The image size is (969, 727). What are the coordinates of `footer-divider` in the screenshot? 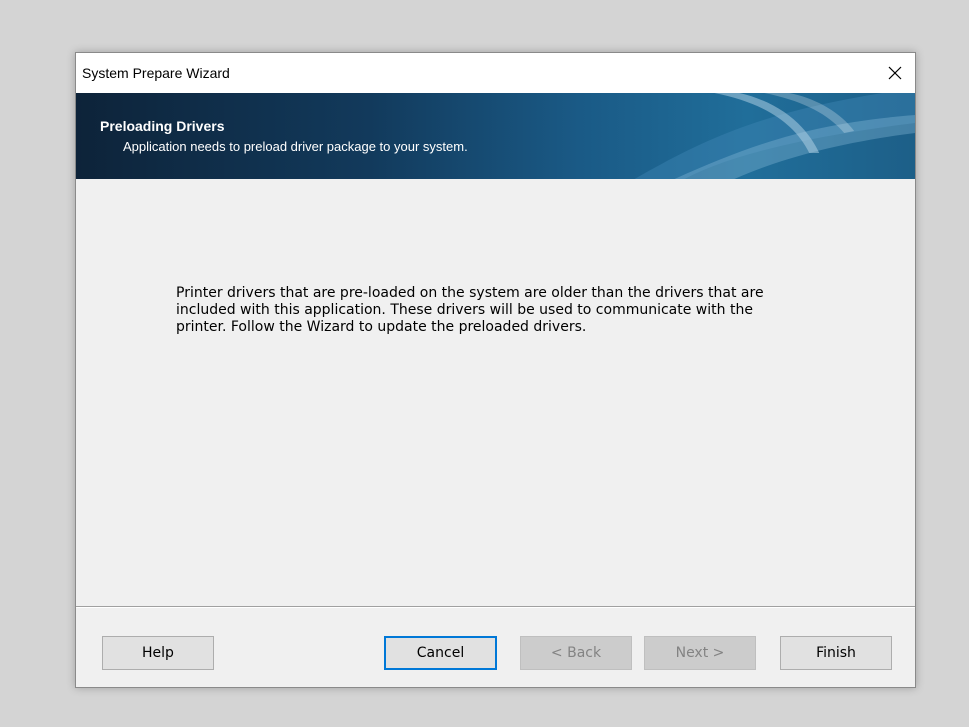 It's located at (495, 607).